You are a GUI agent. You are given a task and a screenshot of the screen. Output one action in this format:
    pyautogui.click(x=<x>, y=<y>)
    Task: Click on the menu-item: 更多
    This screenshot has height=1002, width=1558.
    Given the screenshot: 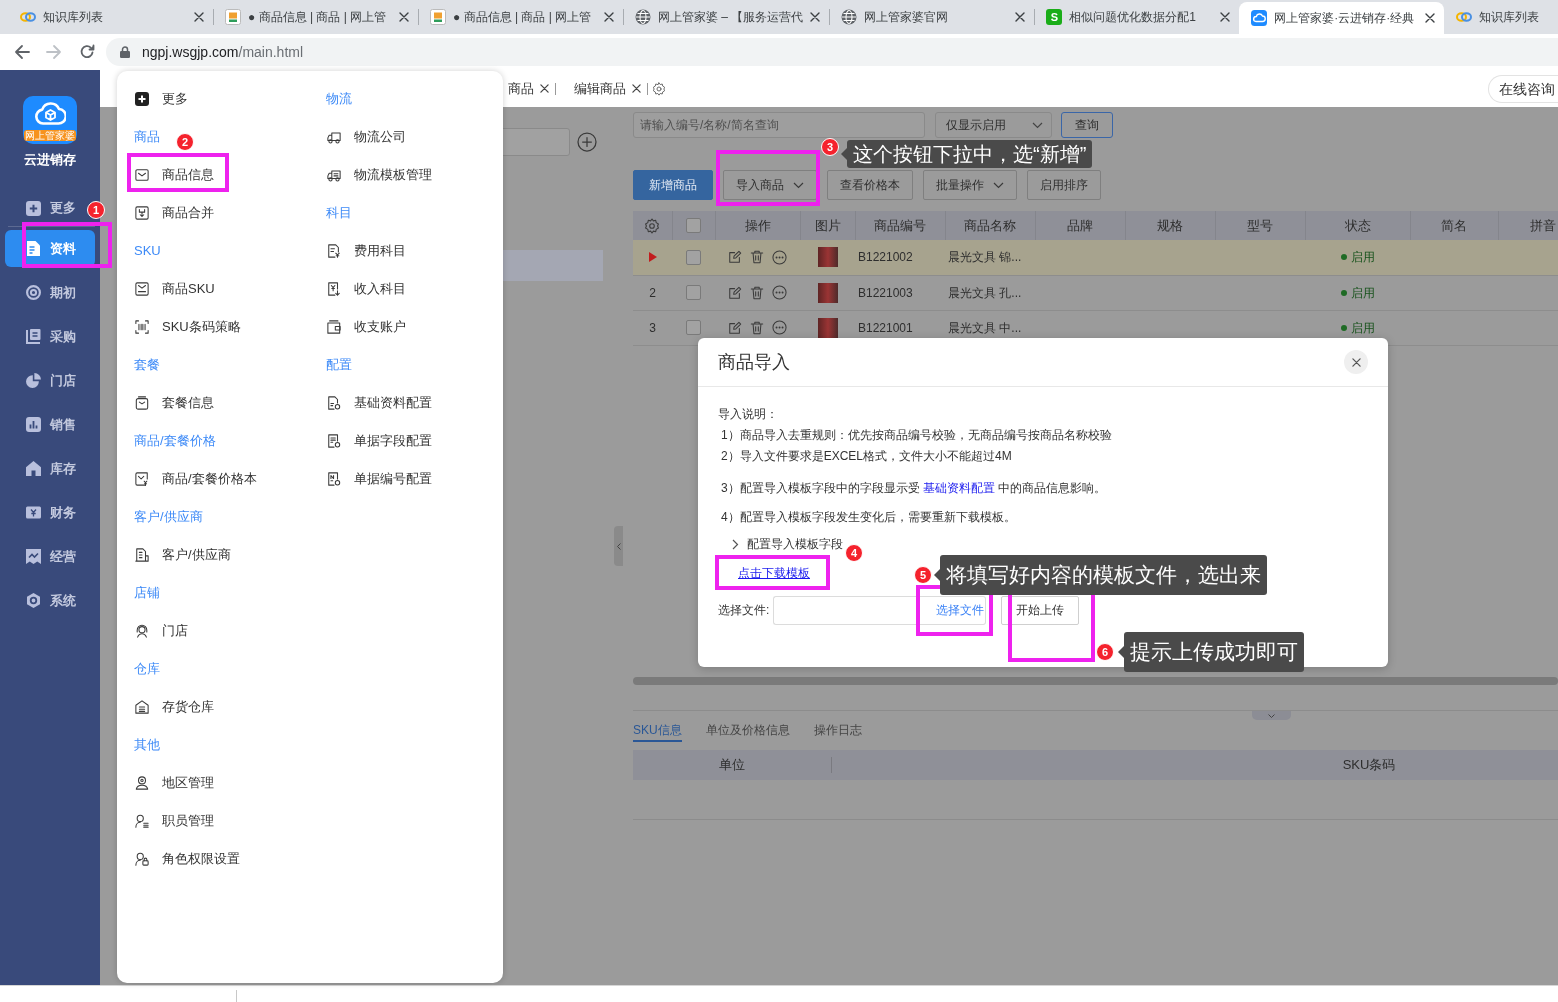 What is the action you would take?
    pyautogui.click(x=161, y=99)
    